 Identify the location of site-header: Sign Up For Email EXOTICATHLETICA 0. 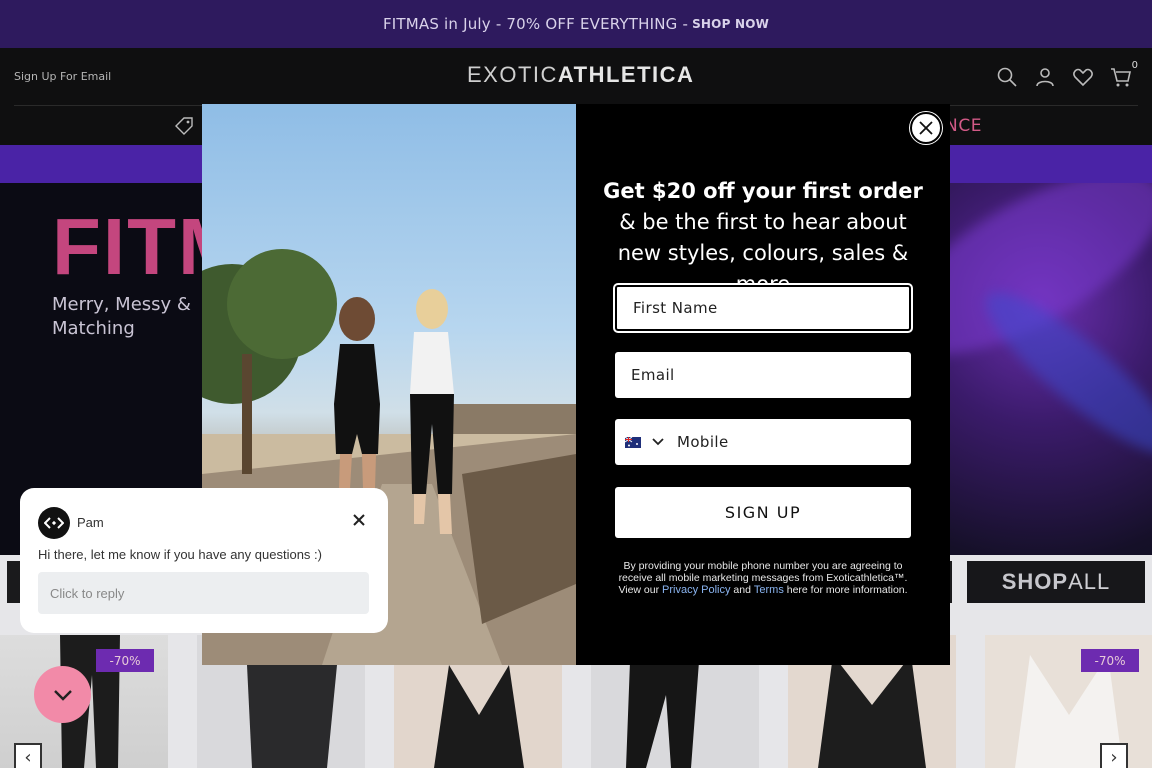
(576, 77).